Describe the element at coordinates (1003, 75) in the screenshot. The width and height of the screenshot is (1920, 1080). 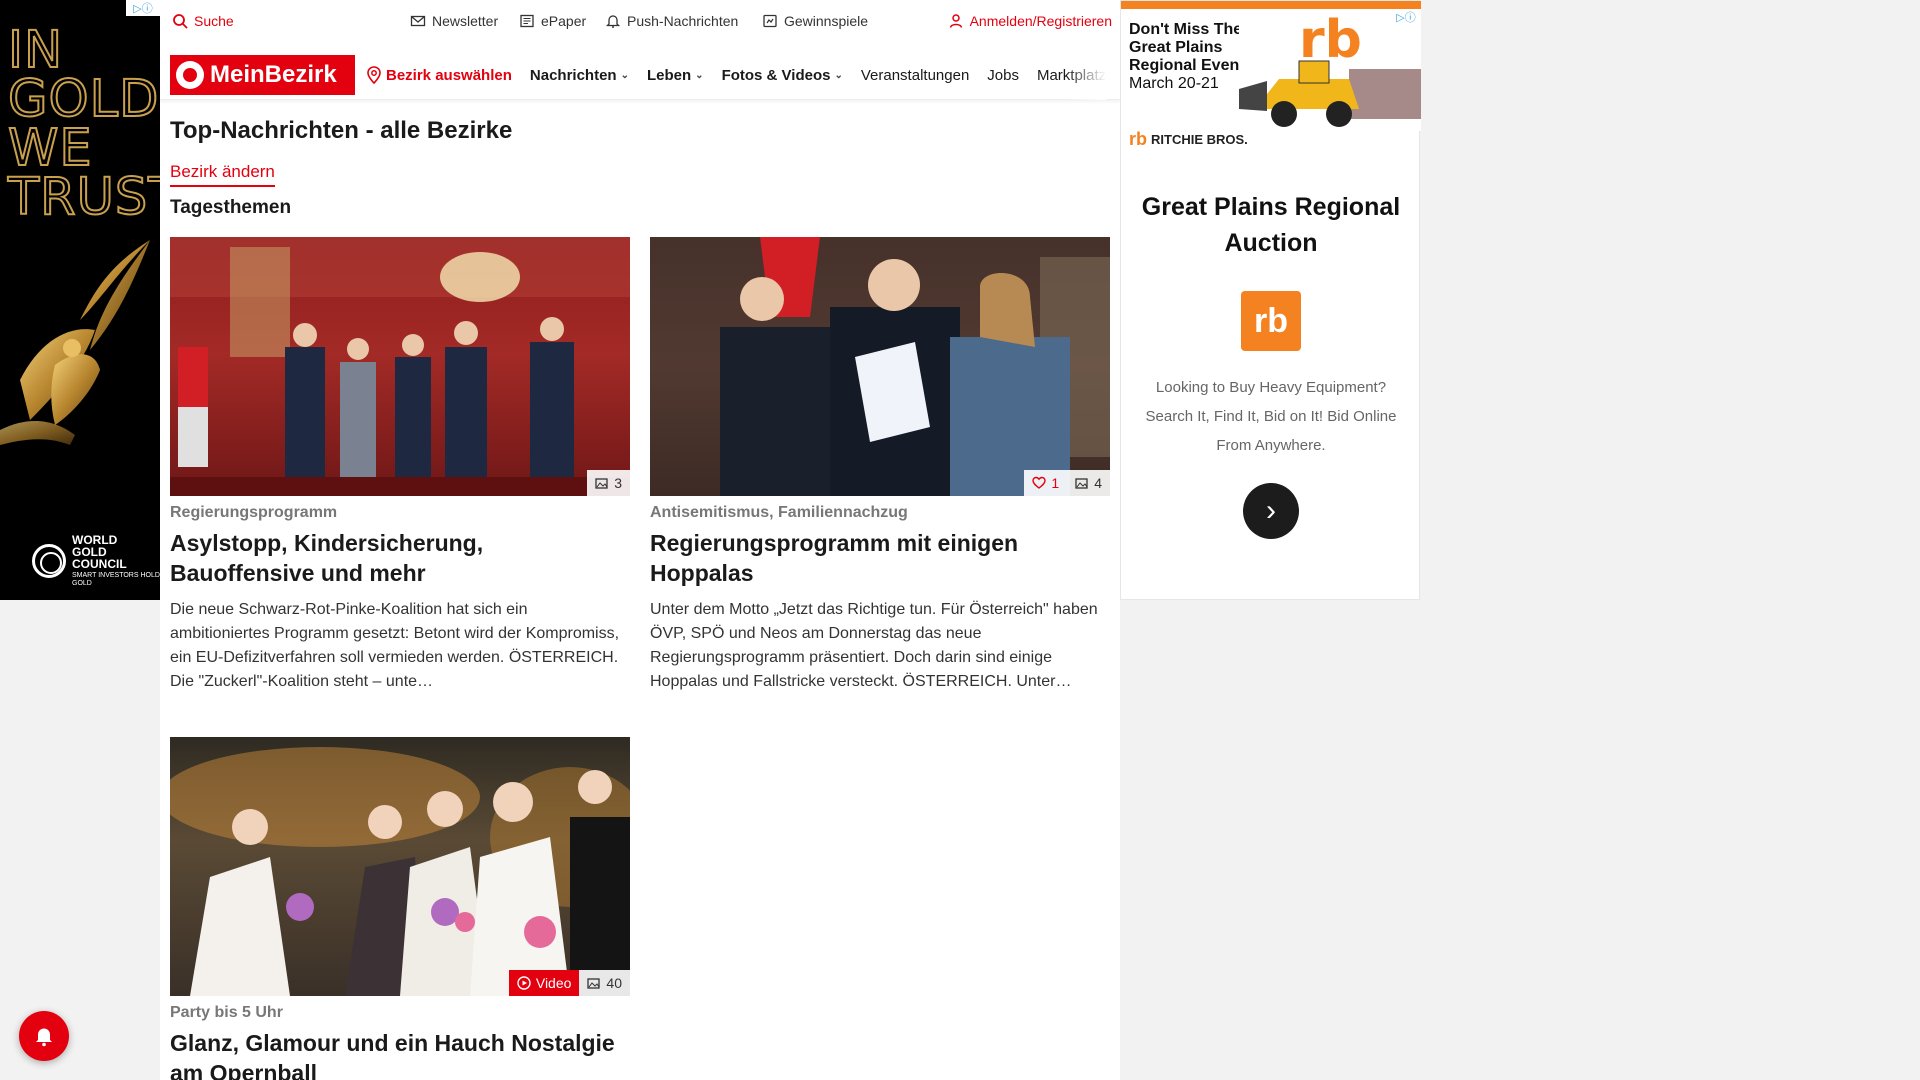
I see `nav-item-jobs: Jobs` at that location.